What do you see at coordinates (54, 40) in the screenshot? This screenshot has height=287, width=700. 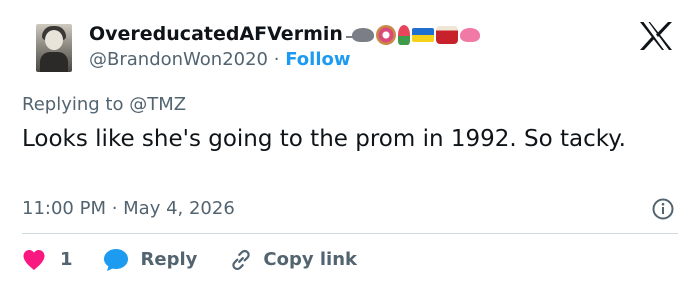 I see `avatar-head` at bounding box center [54, 40].